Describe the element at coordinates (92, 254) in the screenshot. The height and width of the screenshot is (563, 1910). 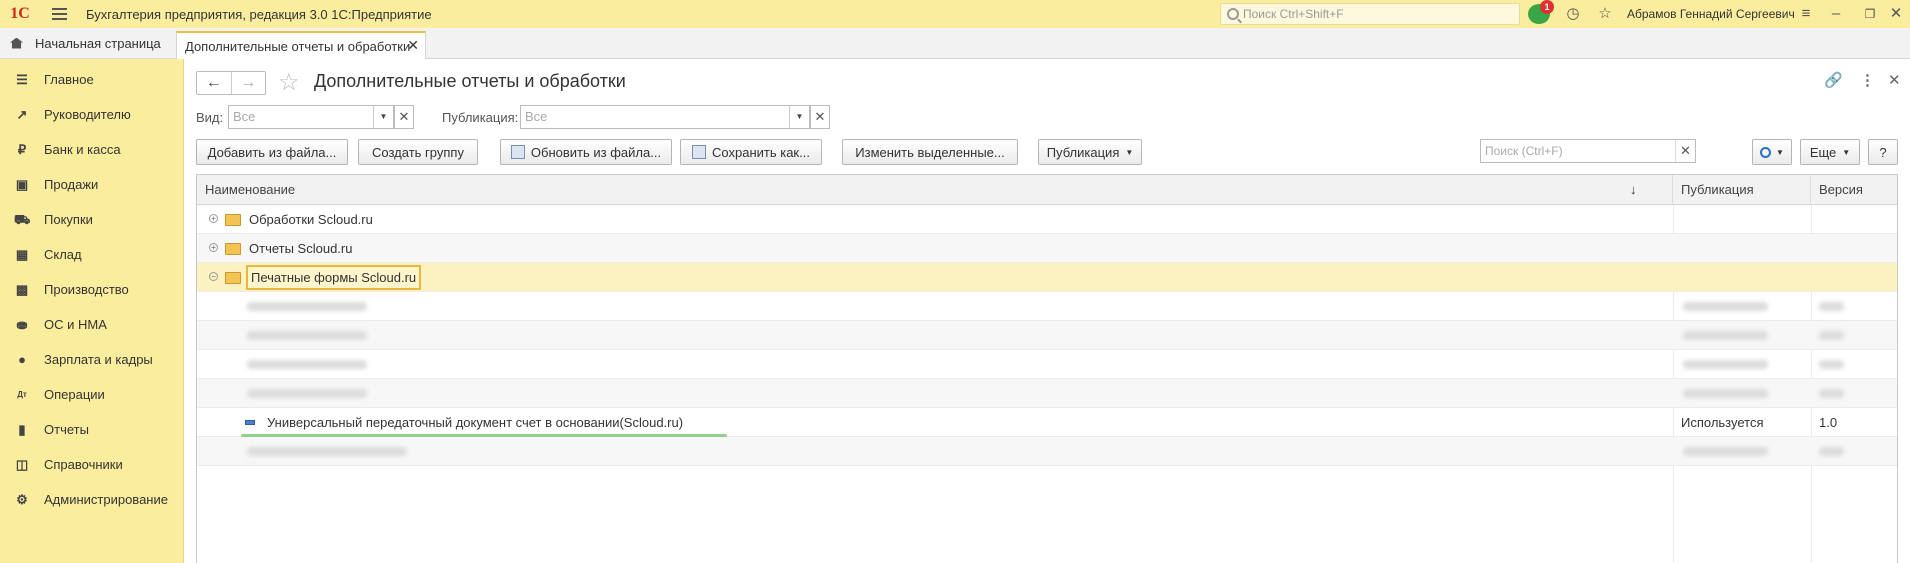
I see `sidebar-item-warehouse: ▦ Склад` at that location.